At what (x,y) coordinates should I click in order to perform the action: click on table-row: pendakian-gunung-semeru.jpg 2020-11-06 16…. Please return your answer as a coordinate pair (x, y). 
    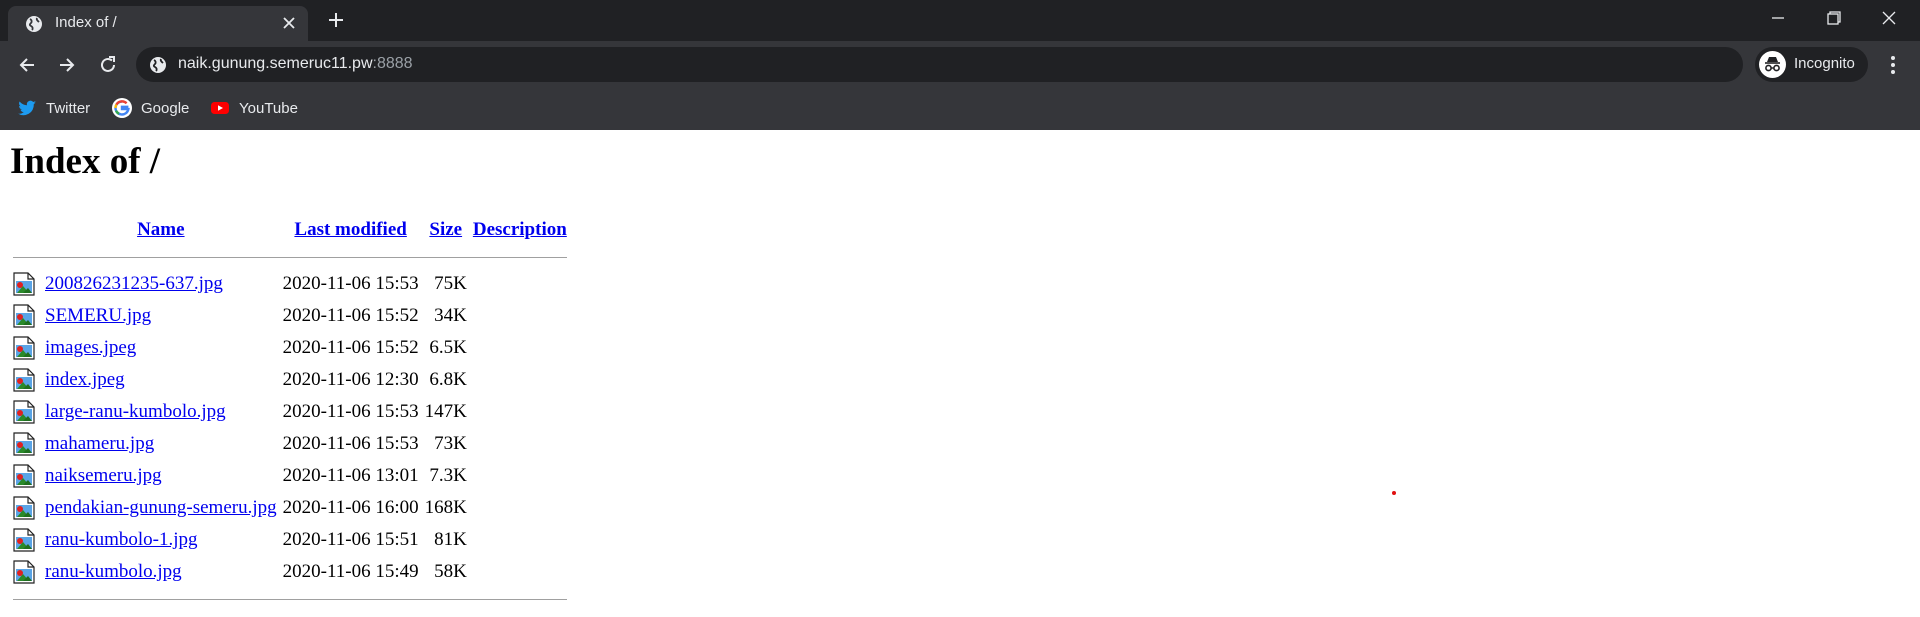
    Looking at the image, I should click on (290, 508).